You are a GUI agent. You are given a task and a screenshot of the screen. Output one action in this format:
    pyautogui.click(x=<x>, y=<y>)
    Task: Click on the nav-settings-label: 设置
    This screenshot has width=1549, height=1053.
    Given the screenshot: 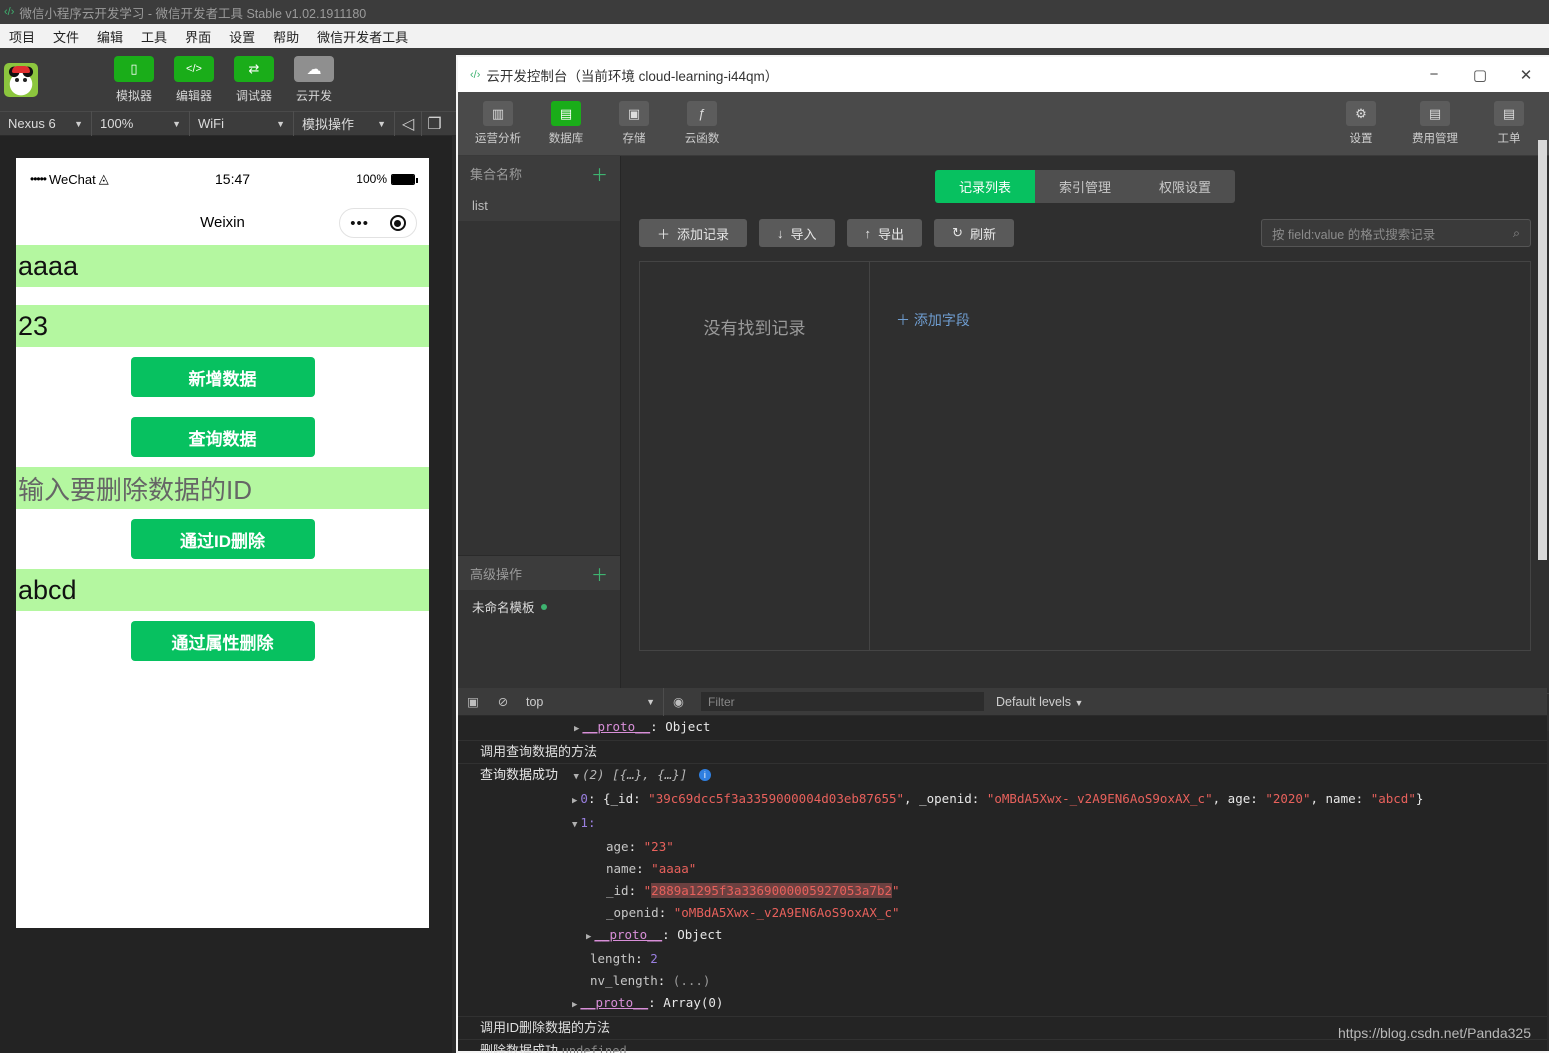 What is the action you would take?
    pyautogui.click(x=1361, y=139)
    